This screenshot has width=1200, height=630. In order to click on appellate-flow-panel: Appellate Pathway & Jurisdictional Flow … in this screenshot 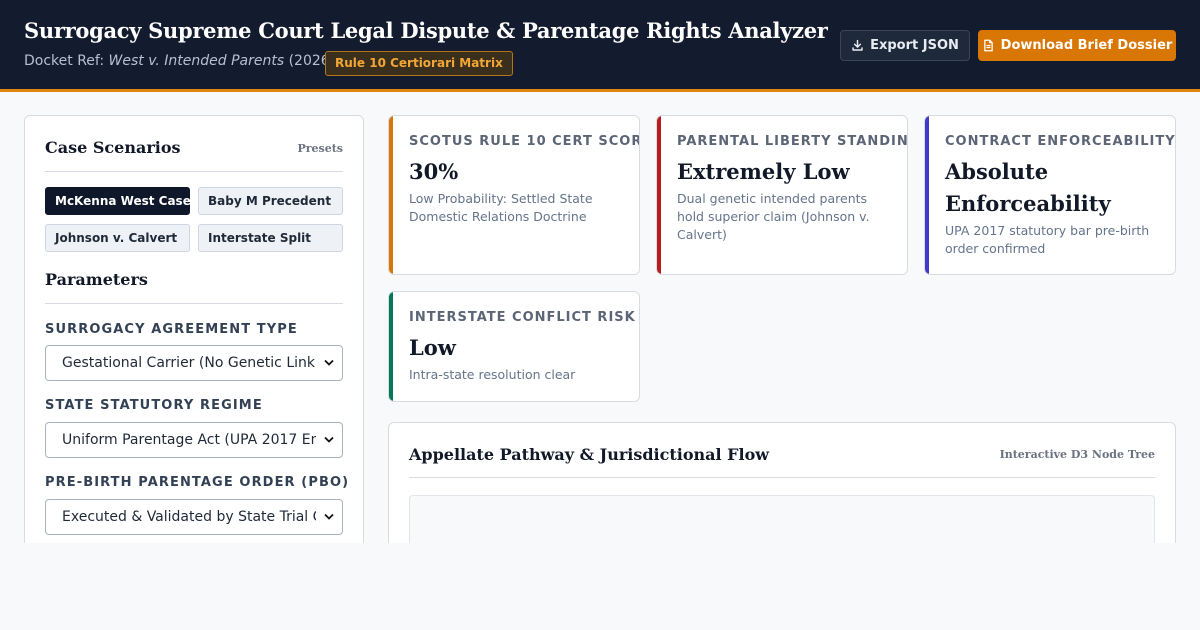, I will do `click(782, 492)`.